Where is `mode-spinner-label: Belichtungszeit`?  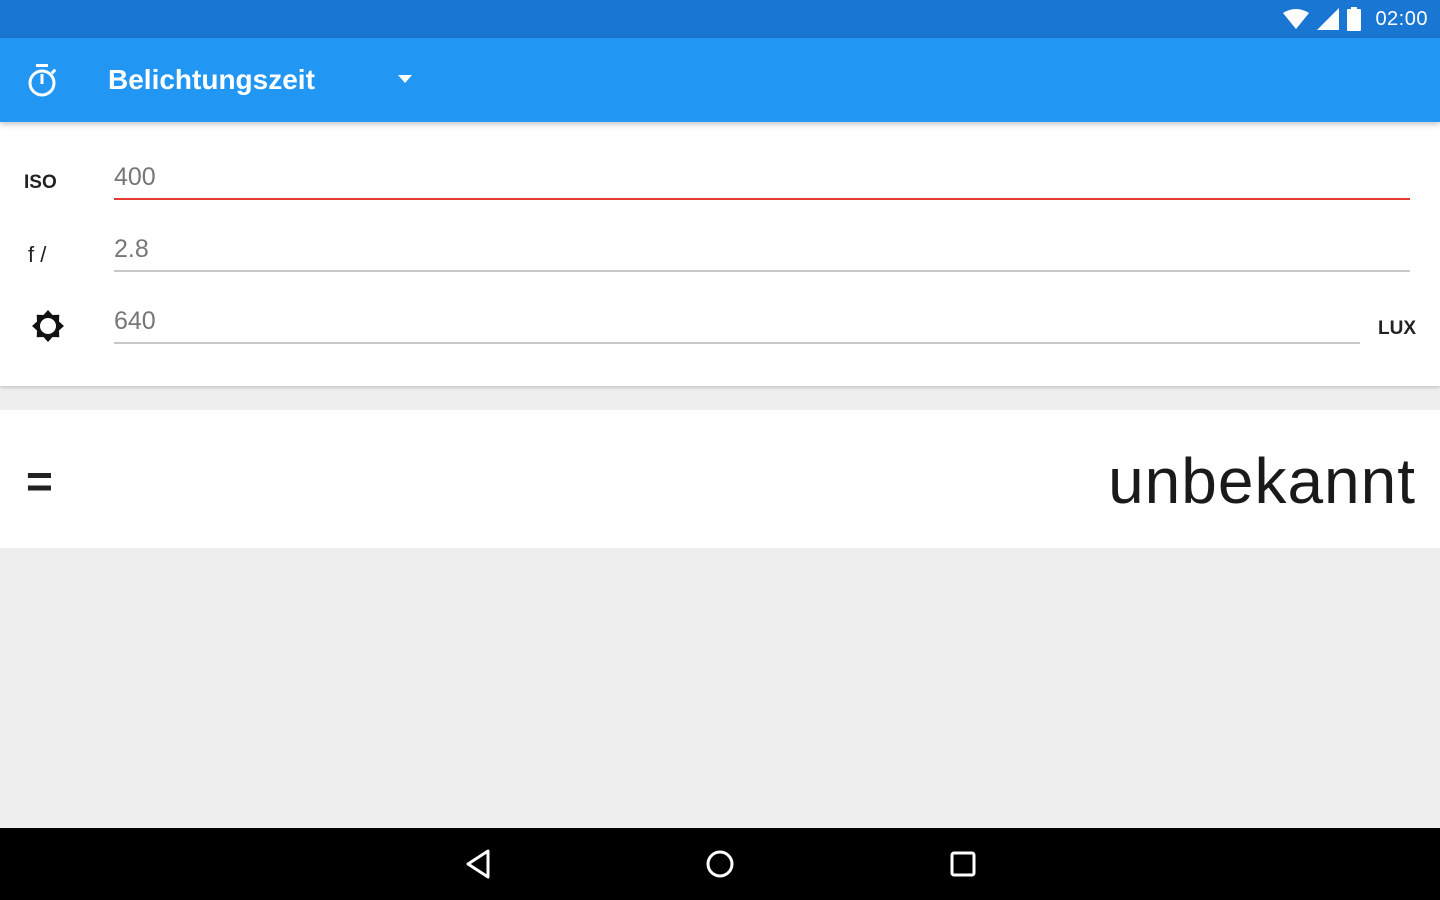 mode-spinner-label: Belichtungszeit is located at coordinates (211, 79).